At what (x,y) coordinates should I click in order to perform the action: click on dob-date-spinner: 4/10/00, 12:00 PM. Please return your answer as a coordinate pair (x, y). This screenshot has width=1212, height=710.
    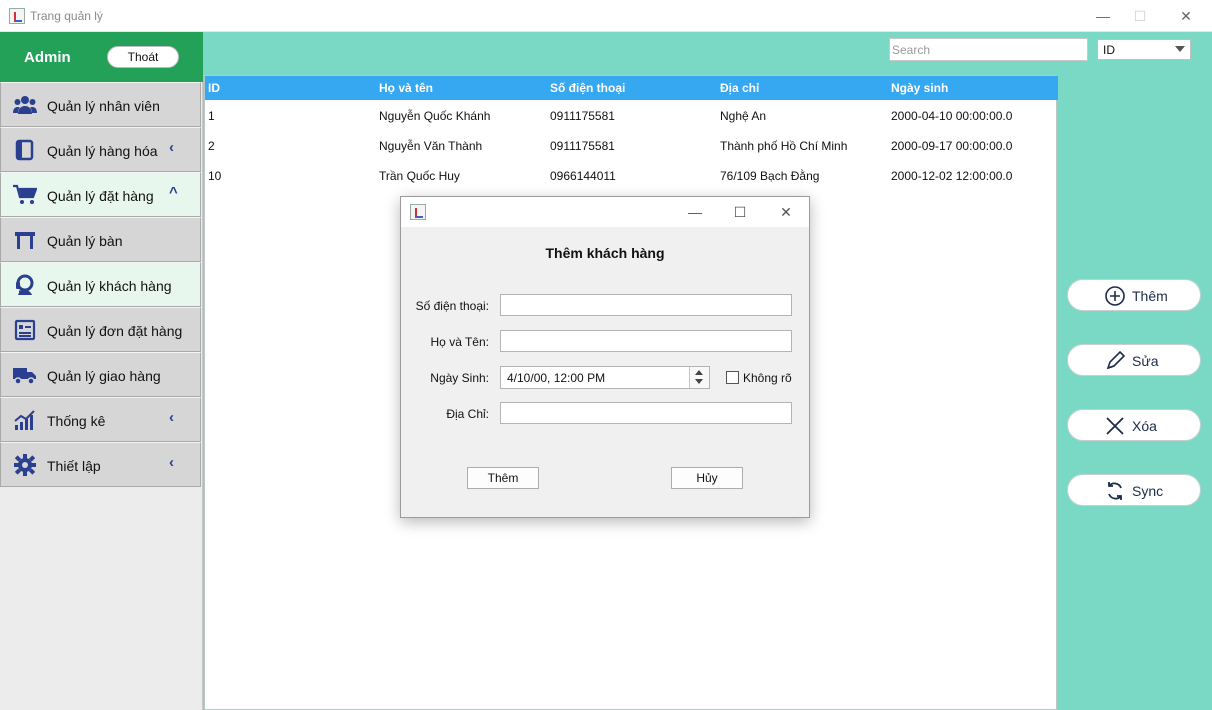
    Looking at the image, I should click on (605, 377).